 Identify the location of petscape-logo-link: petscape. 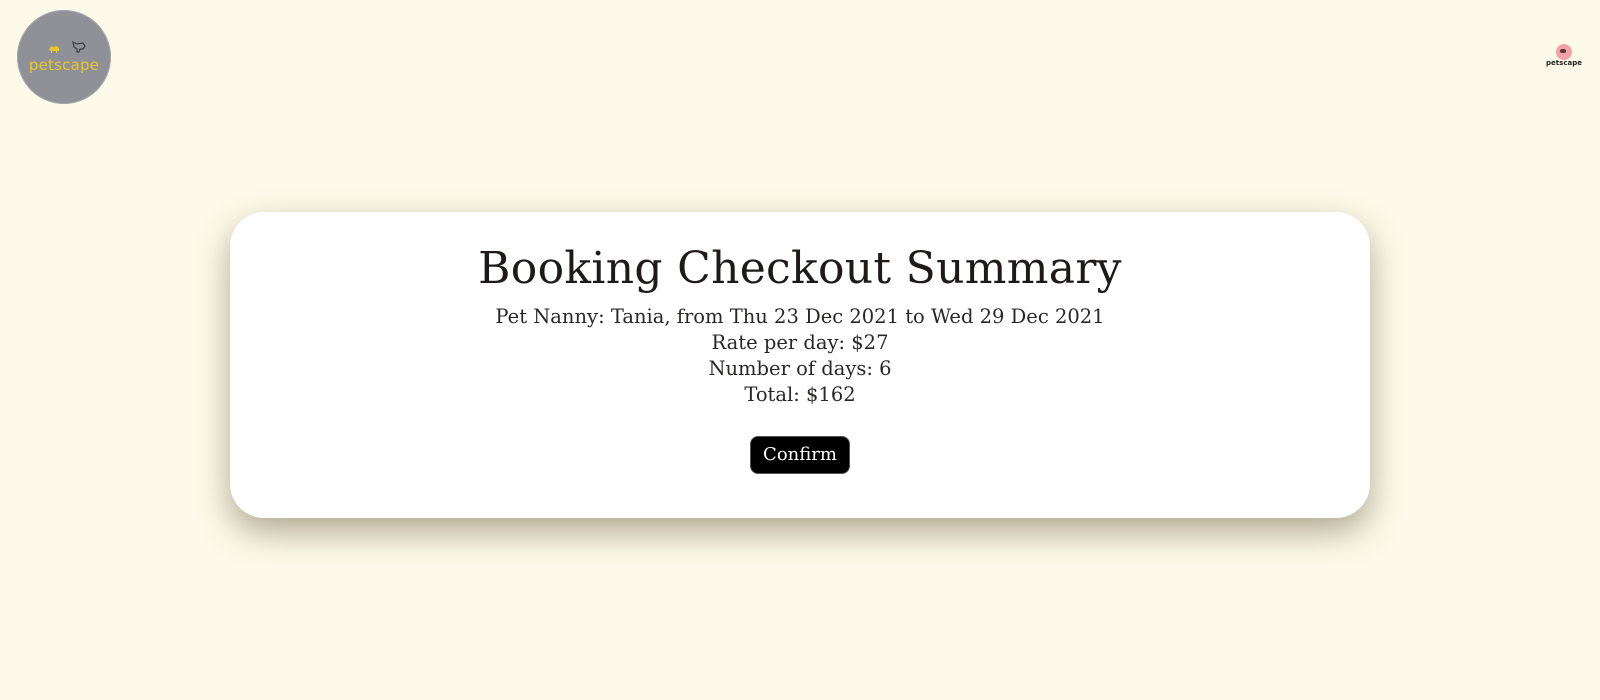
(64, 57).